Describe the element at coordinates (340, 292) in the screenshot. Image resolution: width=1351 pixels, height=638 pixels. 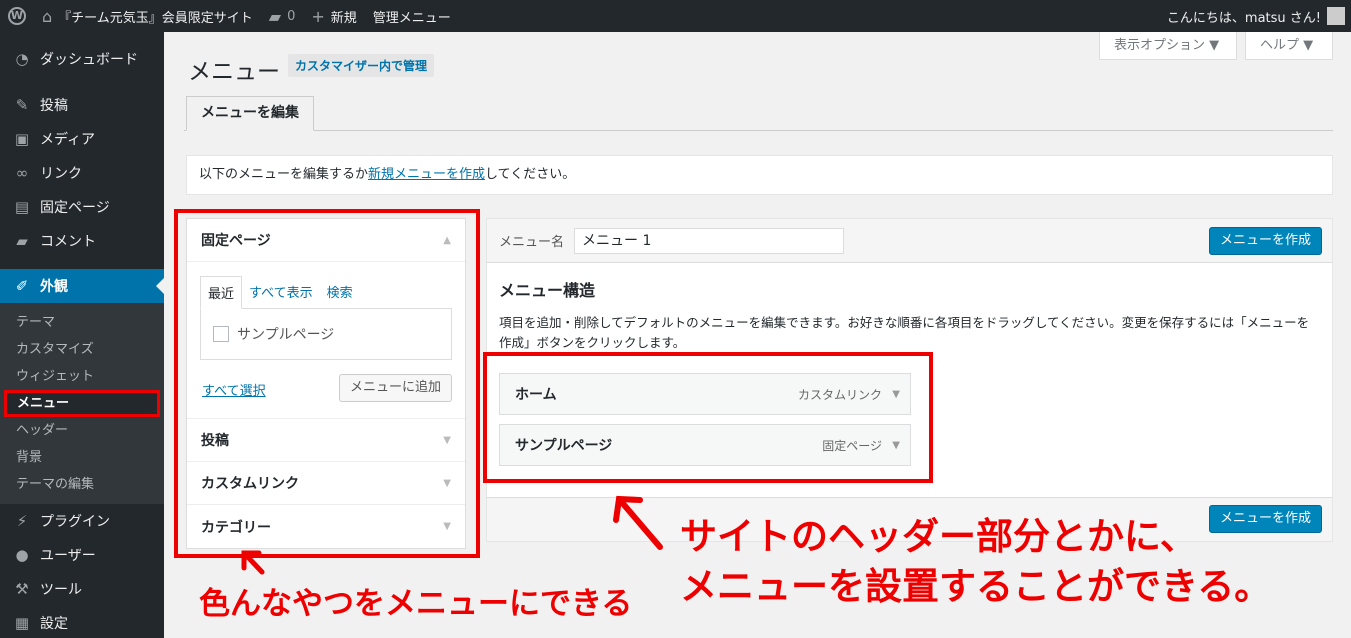
I see `tab-search: 検索` at that location.